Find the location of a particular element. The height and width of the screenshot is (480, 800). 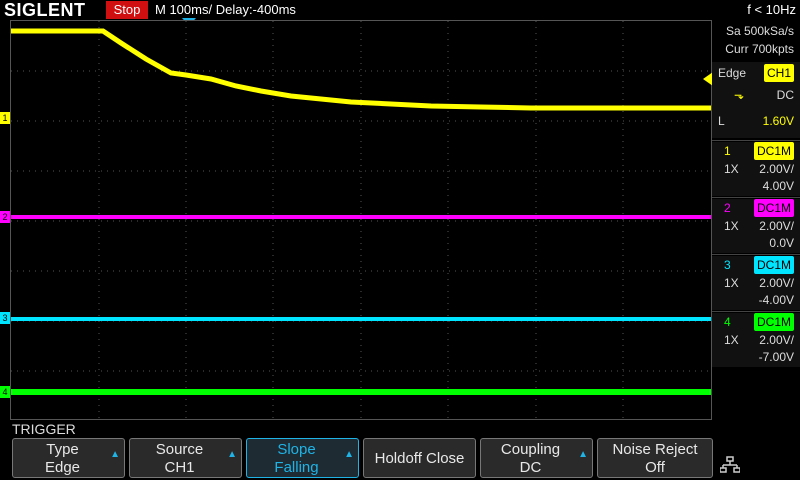

softkey-label: Coupling is located at coordinates (530, 449).